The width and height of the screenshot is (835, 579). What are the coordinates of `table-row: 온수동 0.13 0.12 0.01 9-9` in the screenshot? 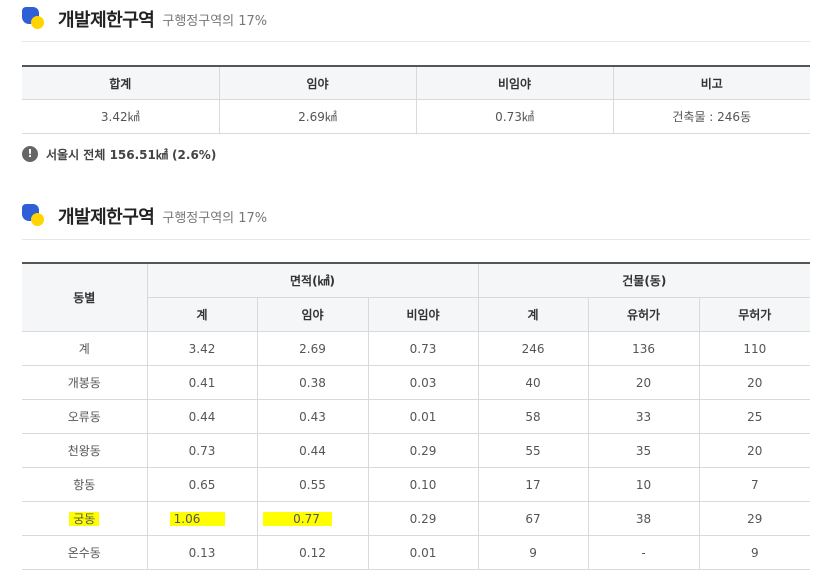 It's located at (416, 552).